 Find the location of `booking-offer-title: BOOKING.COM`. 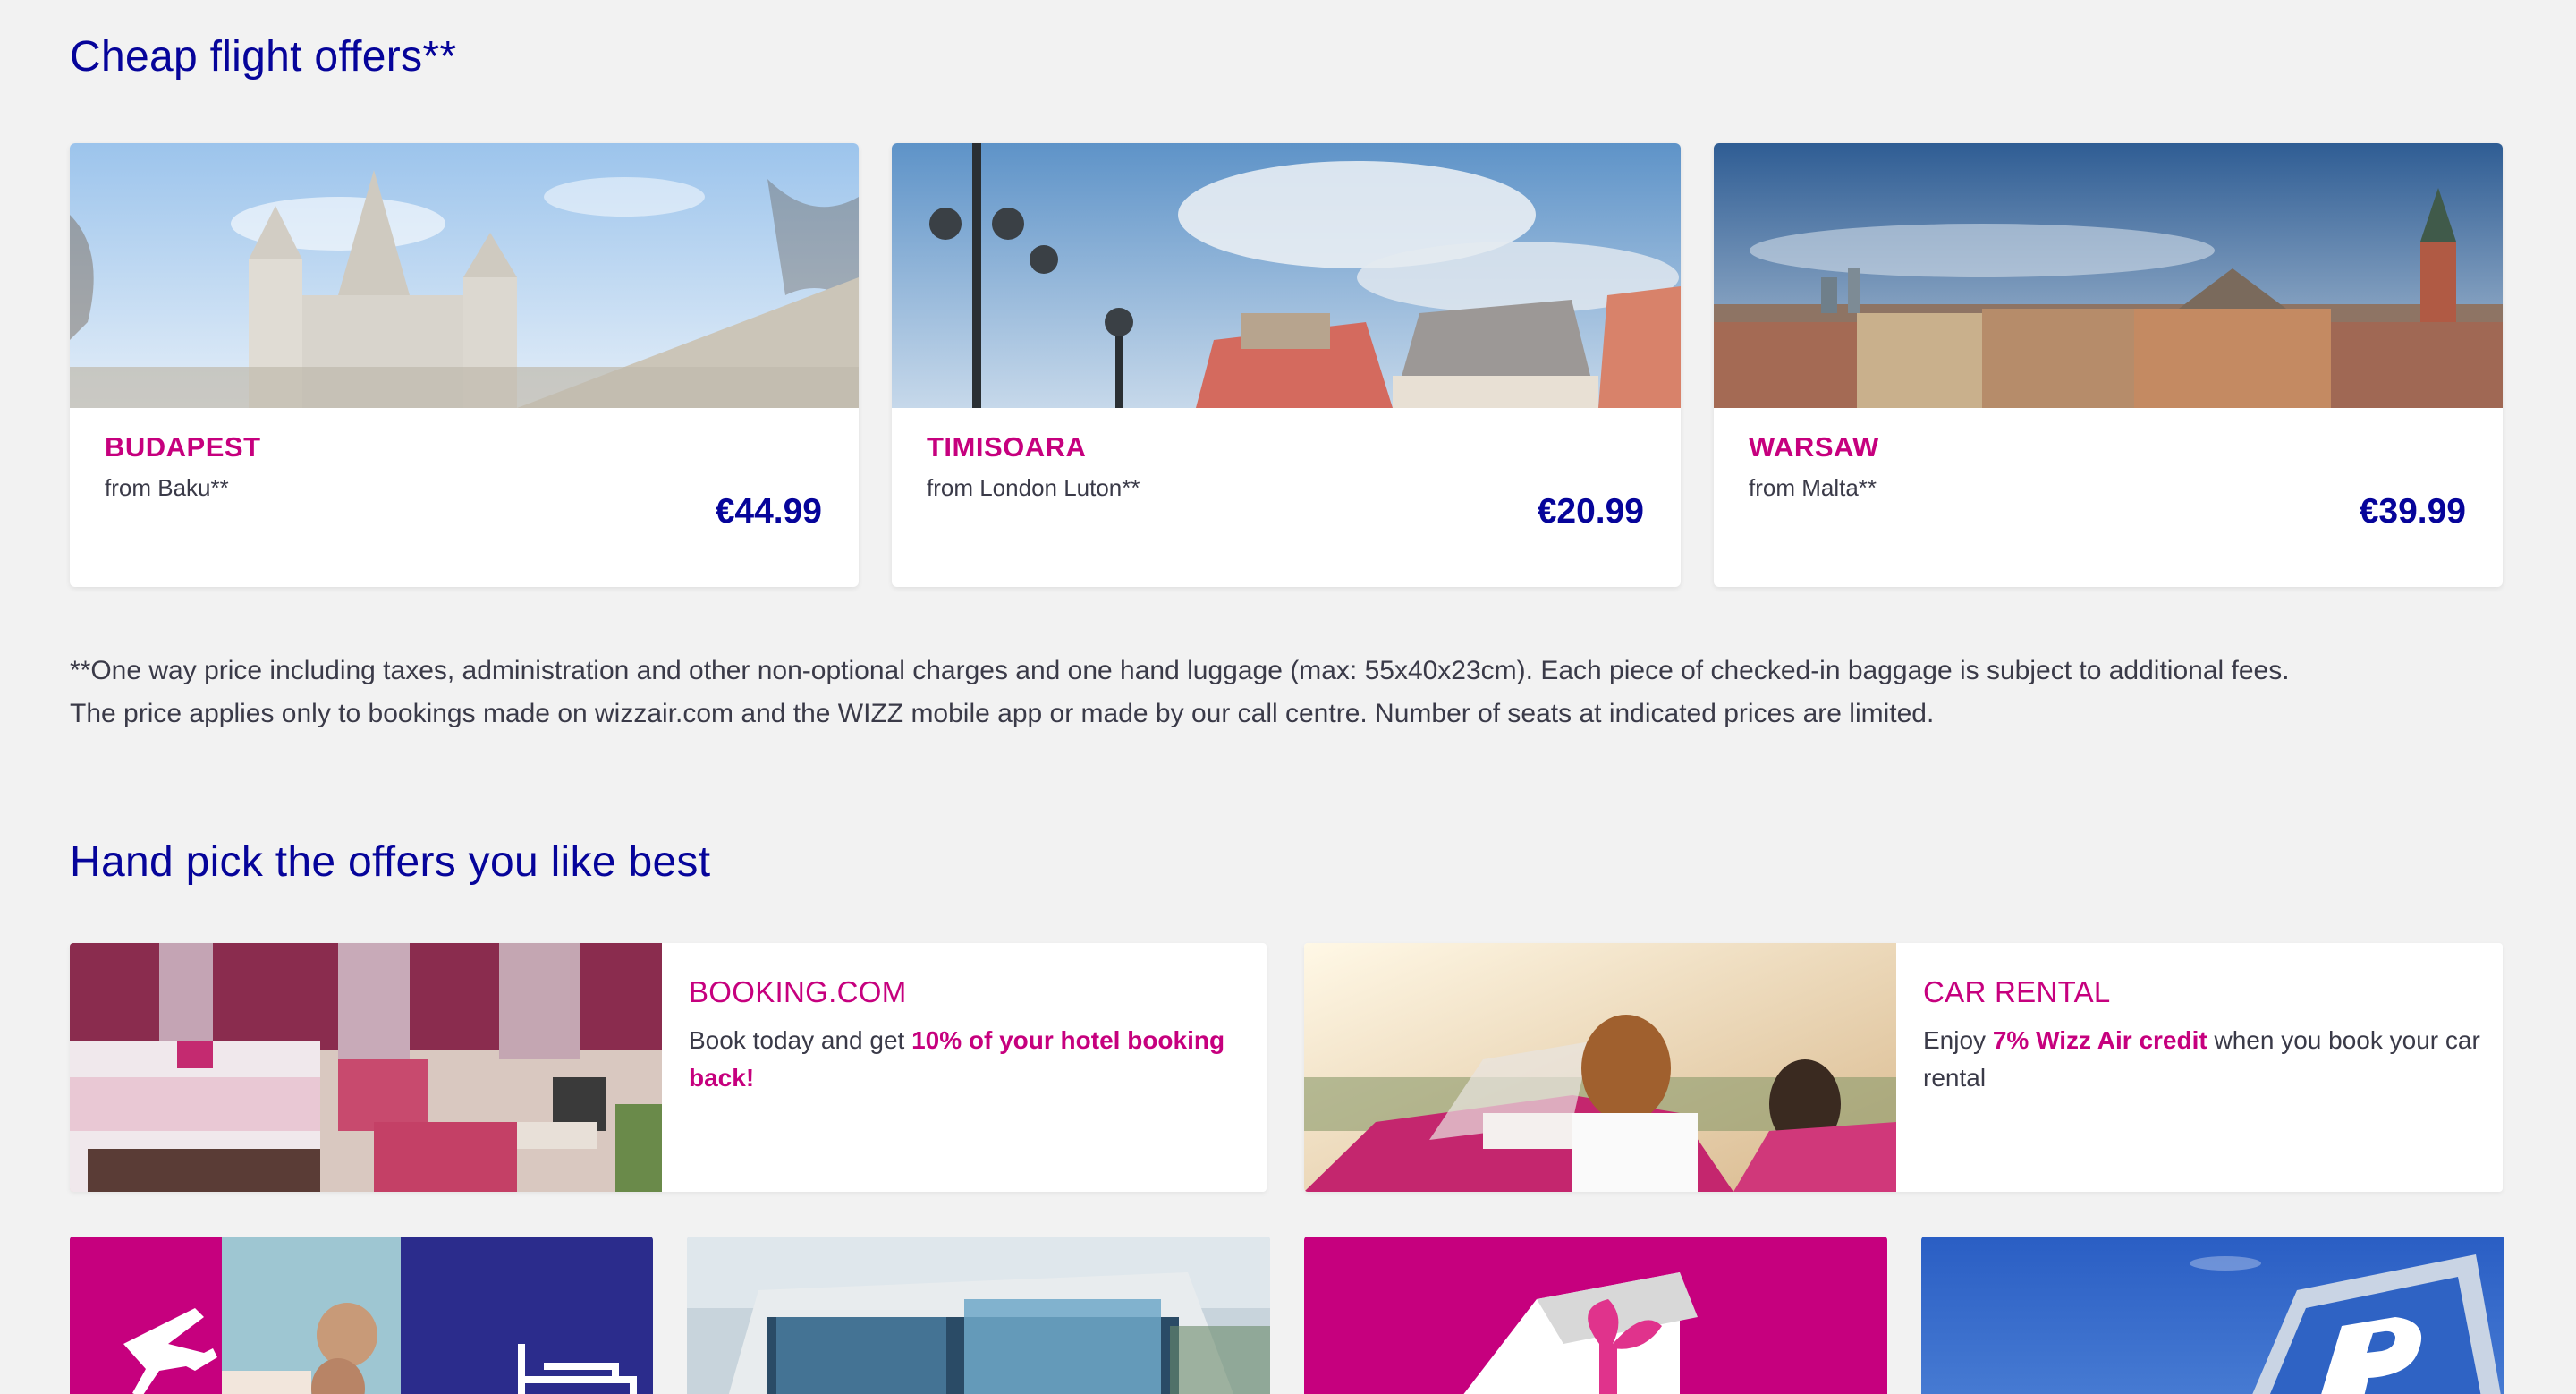

booking-offer-title: BOOKING.COM is located at coordinates (798, 992).